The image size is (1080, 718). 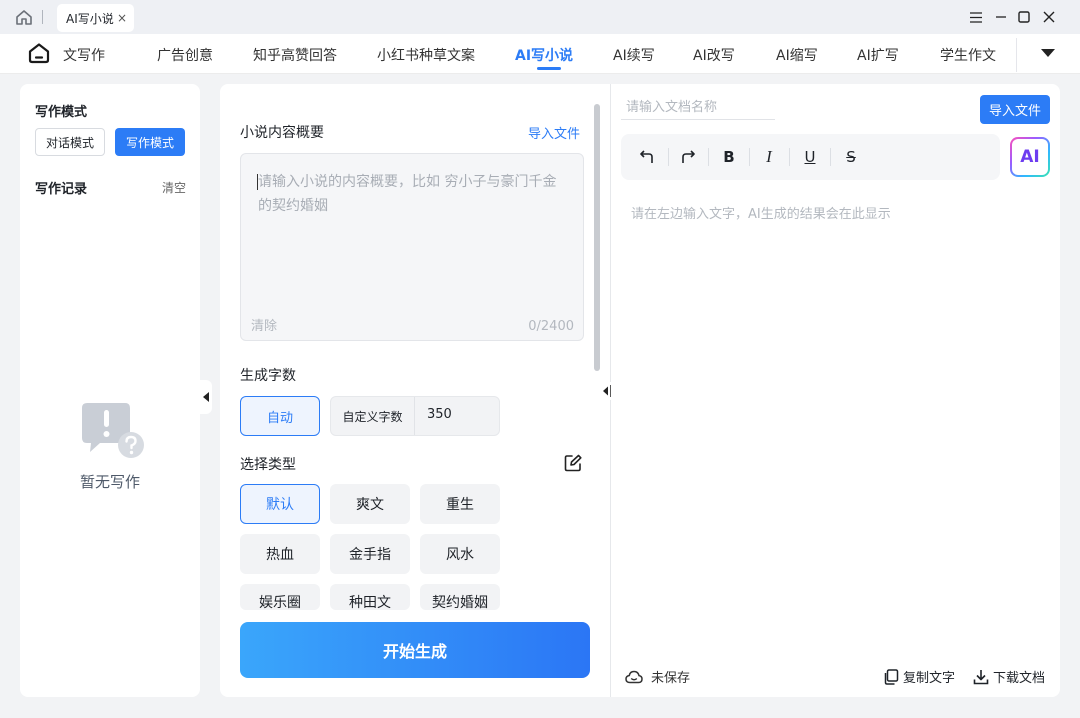 What do you see at coordinates (540, 17) in the screenshot?
I see `title-bar: AI写小说 ×` at bounding box center [540, 17].